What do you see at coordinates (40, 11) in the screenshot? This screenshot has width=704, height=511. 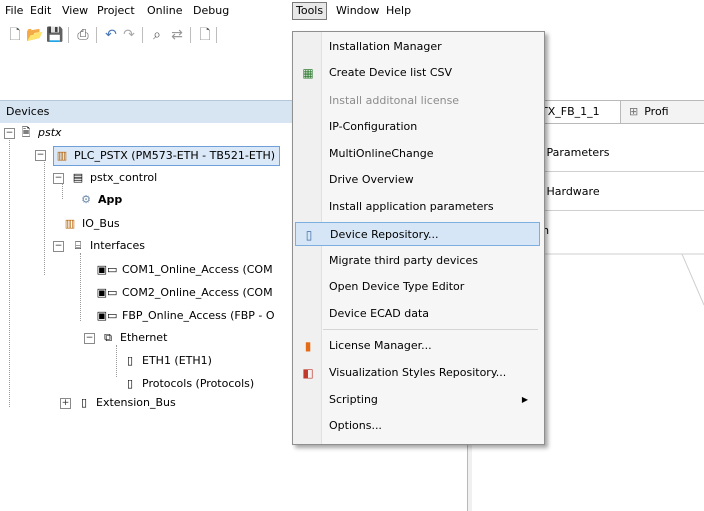 I see `menu-edit: Edit` at bounding box center [40, 11].